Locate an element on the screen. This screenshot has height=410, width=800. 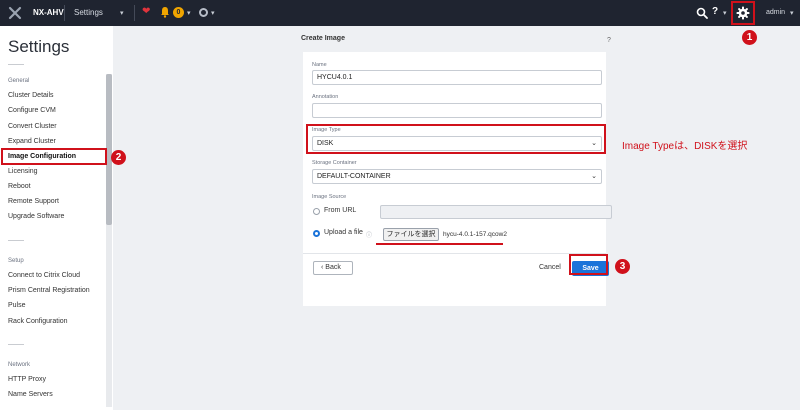
section-dropdown: Settings is located at coordinates (88, 12).